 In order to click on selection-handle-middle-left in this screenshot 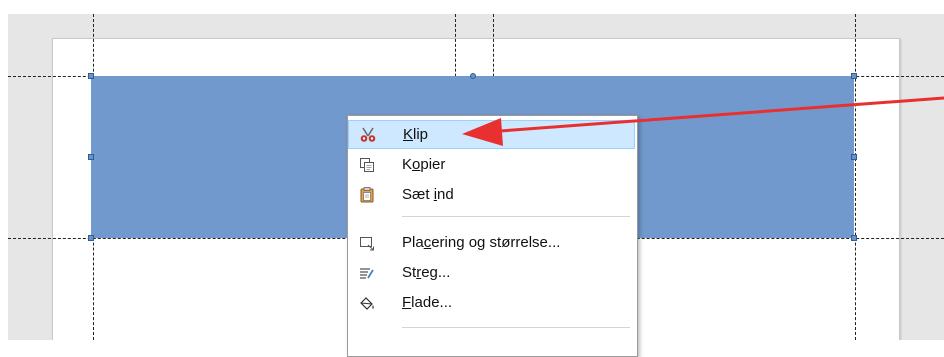, I will do `click(91, 157)`.